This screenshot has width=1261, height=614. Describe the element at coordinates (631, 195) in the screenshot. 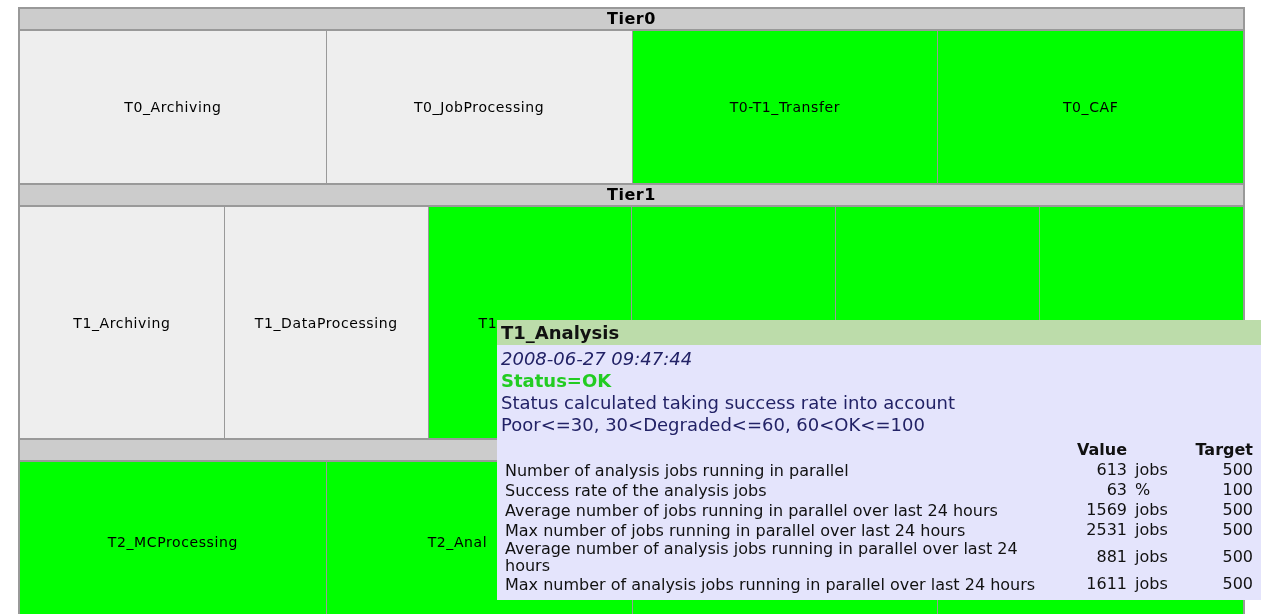

I see `tier-header: Tier1` at that location.